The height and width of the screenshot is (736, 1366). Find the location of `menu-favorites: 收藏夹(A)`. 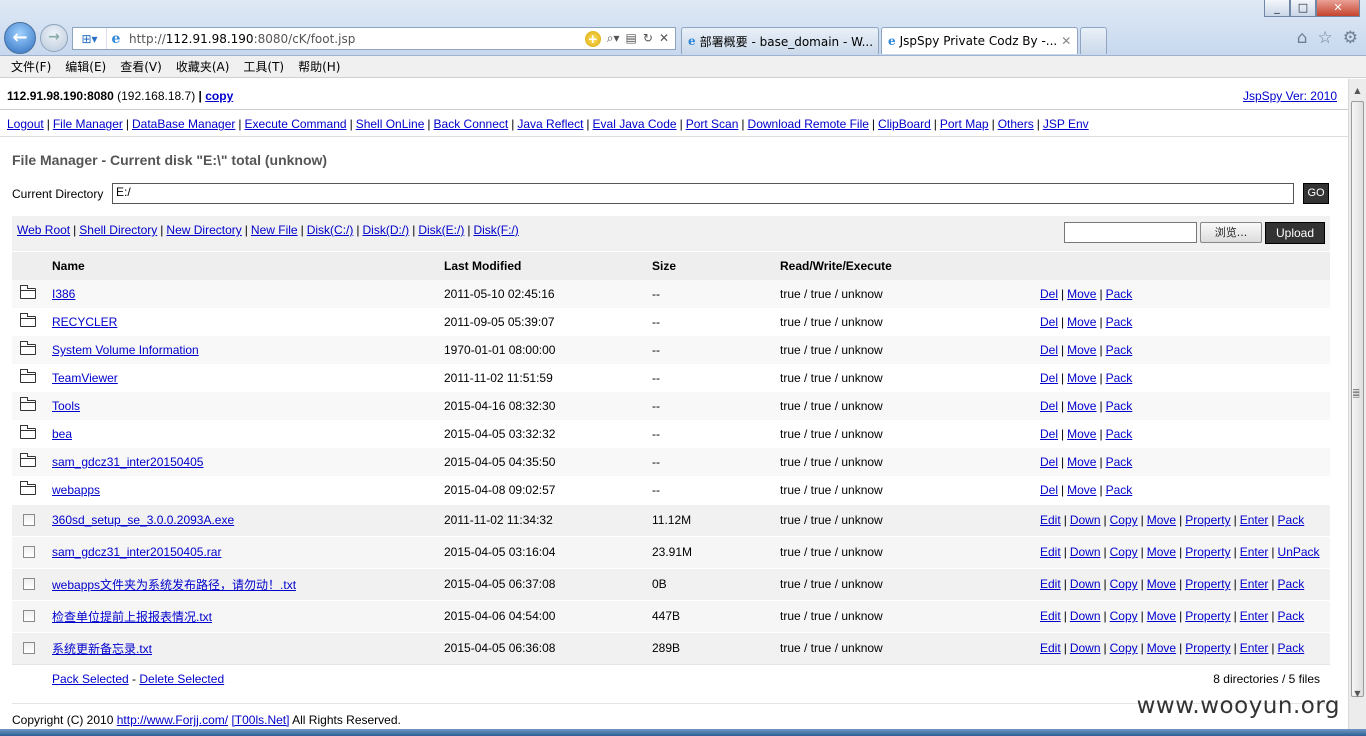

menu-favorites: 收藏夹(A) is located at coordinates (203, 66).